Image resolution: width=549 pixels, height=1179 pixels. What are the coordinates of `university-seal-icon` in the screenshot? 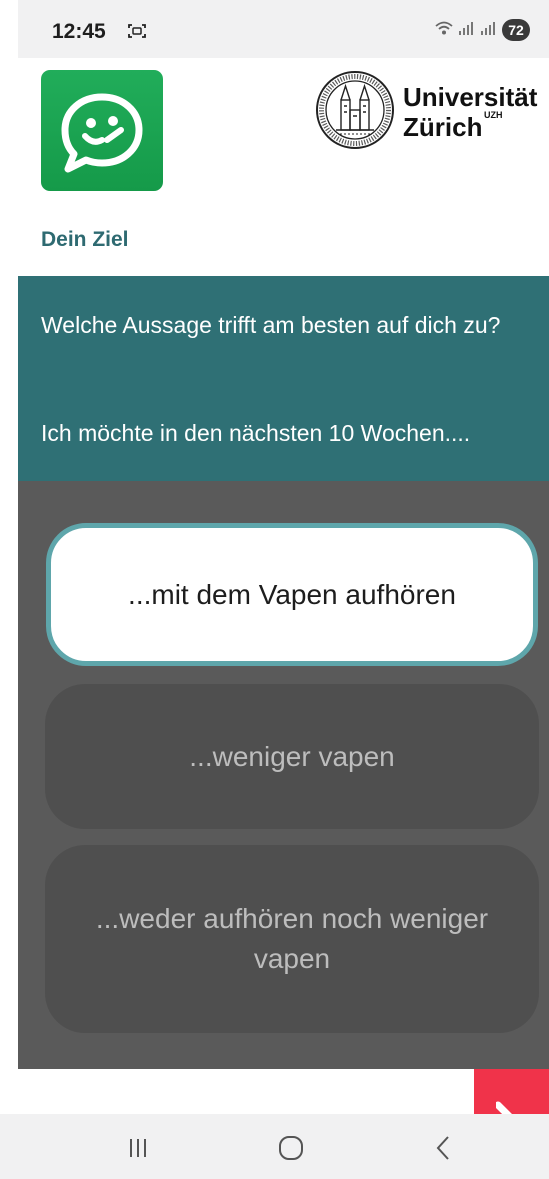 It's located at (355, 110).